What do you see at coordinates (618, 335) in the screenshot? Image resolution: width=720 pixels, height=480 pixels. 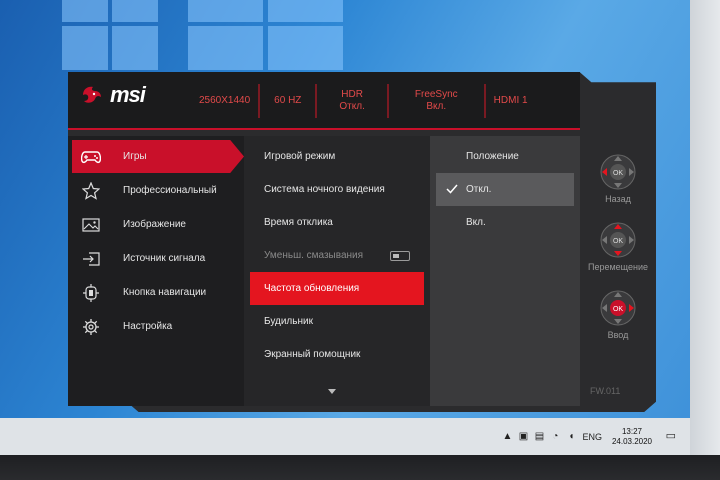 I see `nav-label-enter: Ввод` at bounding box center [618, 335].